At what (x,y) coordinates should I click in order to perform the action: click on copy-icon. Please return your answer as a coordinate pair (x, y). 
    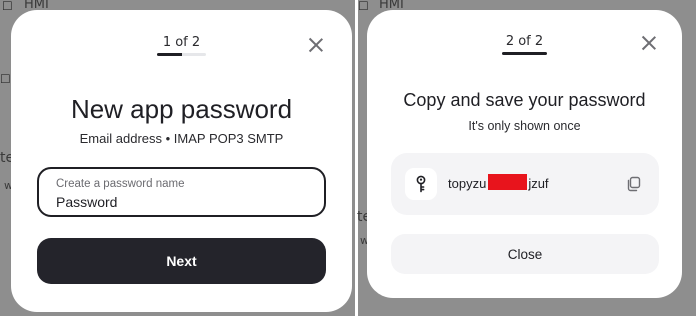
    Looking at the image, I should click on (634, 184).